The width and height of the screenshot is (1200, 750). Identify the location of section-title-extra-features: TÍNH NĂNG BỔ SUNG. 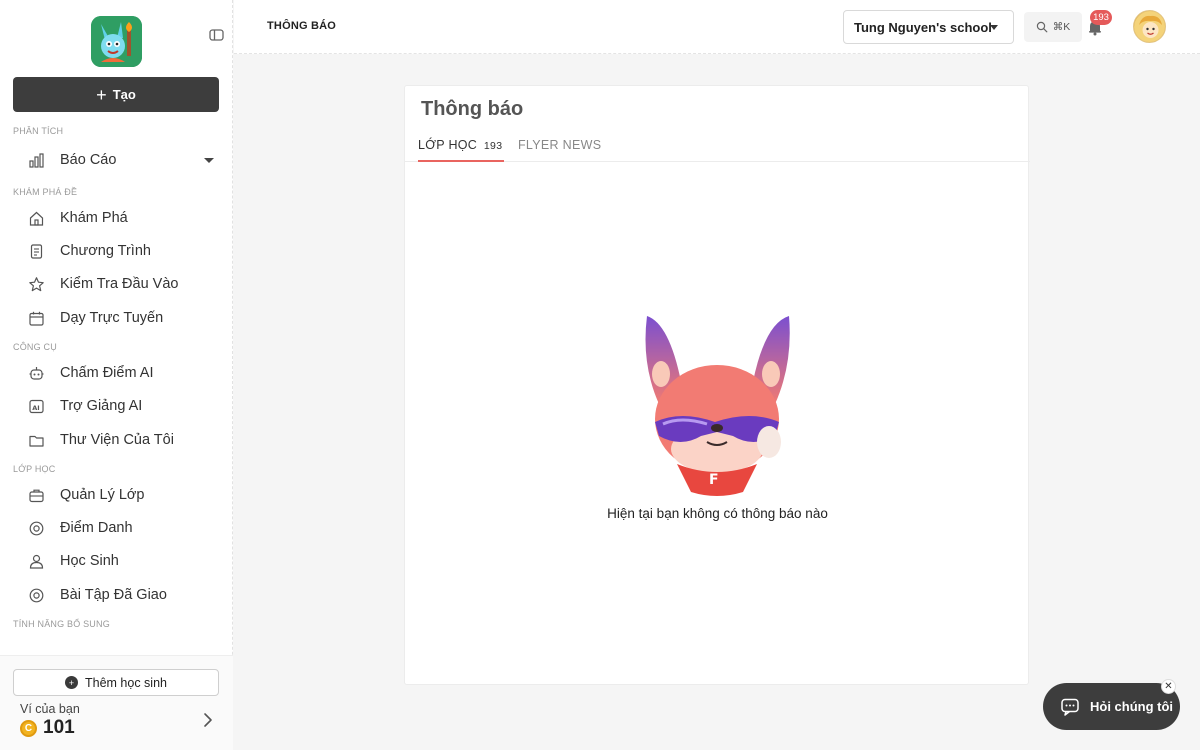
(61, 624).